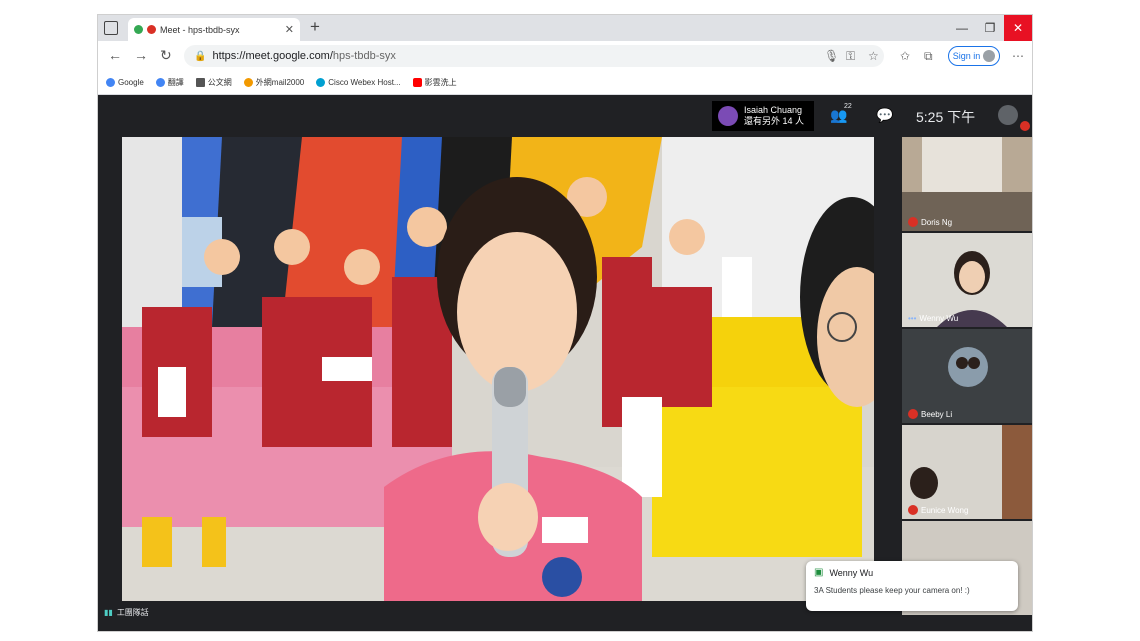 This screenshot has height=641, width=1140. Describe the element at coordinates (315, 27) in the screenshot. I see `new-tab-icon: +` at that location.